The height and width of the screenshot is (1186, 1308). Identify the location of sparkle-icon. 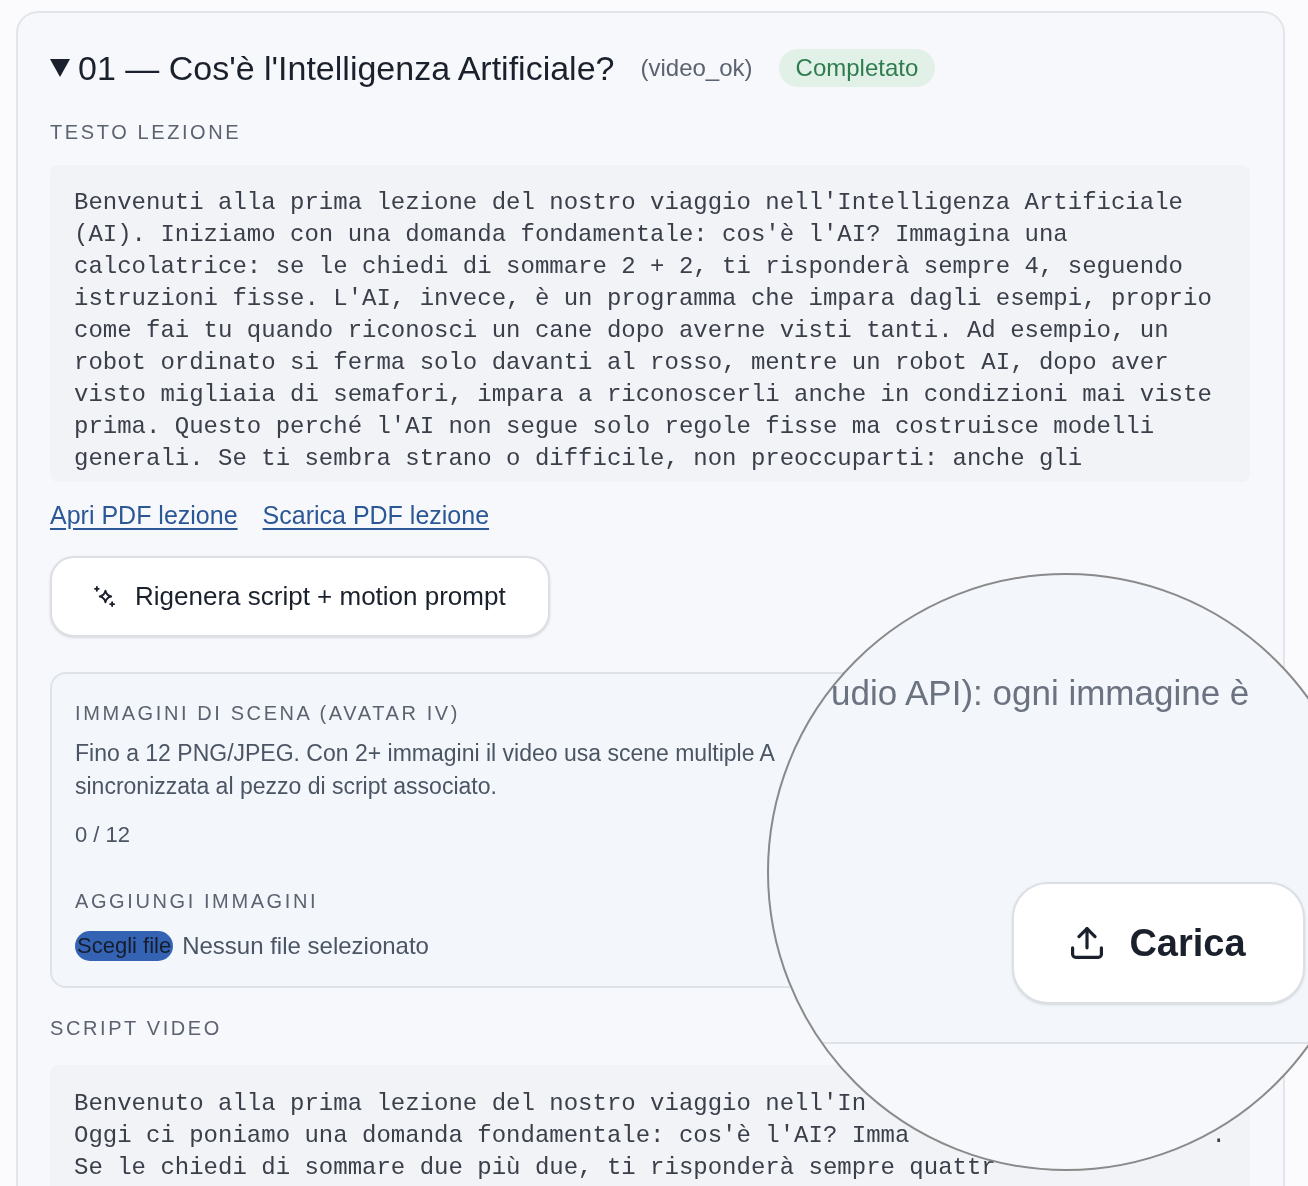
(104, 596).